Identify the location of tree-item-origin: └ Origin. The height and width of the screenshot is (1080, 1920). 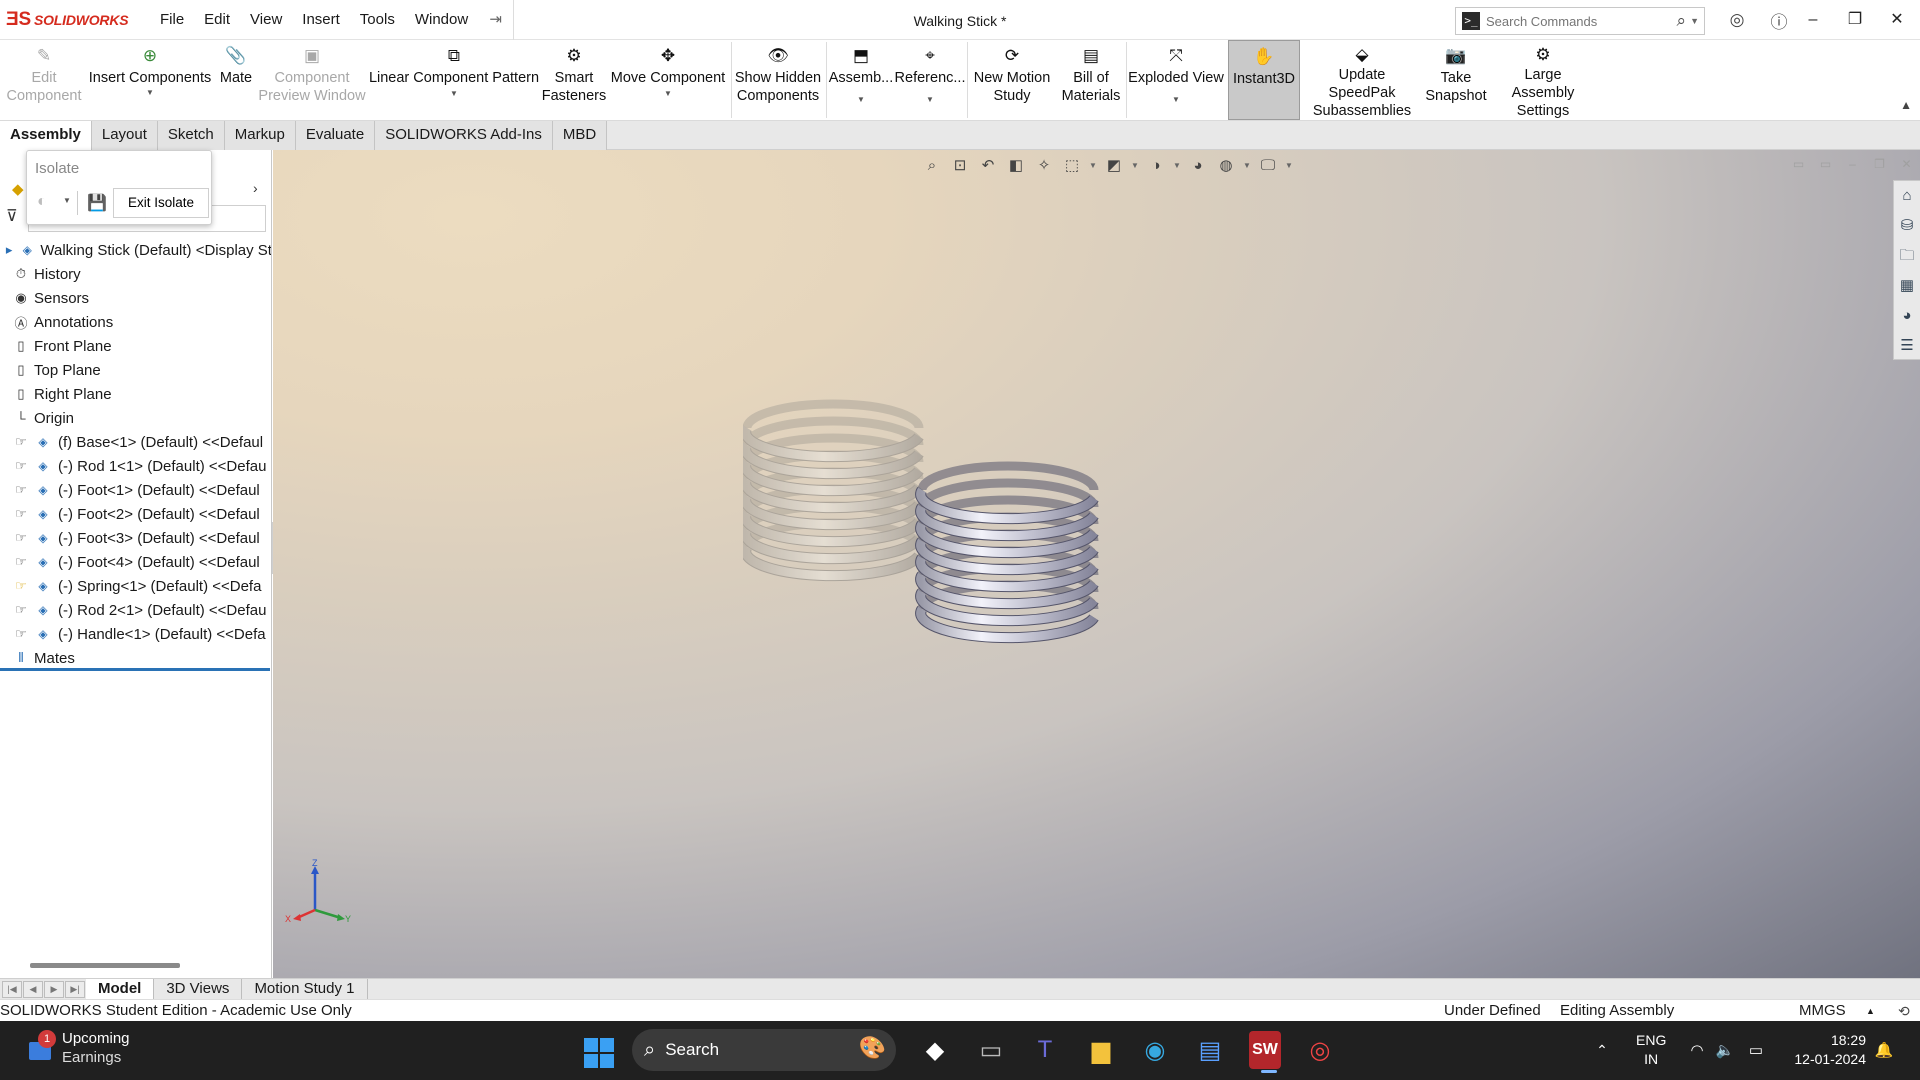
(135, 418).